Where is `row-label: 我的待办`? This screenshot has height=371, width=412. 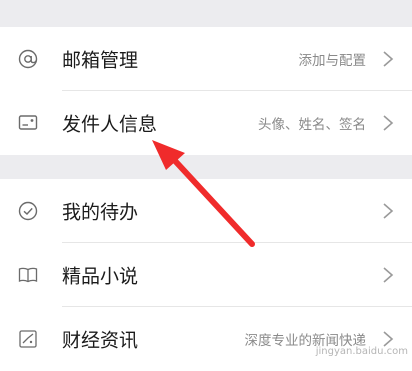 row-label: 我的待办 is located at coordinates (100, 212).